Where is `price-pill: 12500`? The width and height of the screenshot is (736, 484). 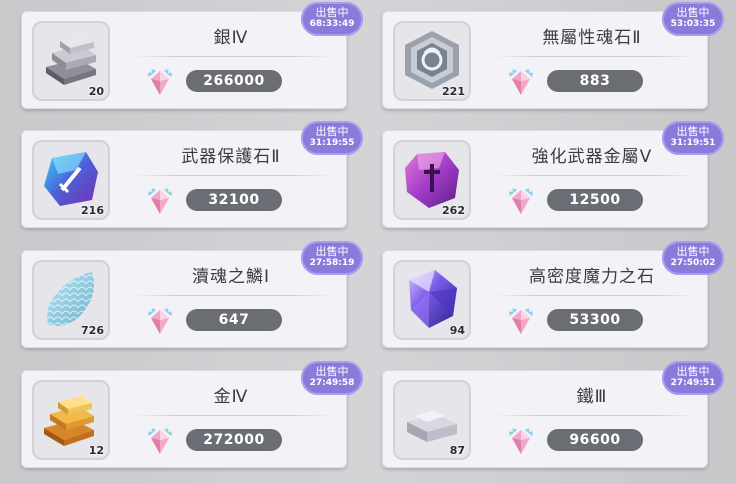 price-pill: 12500 is located at coordinates (595, 200).